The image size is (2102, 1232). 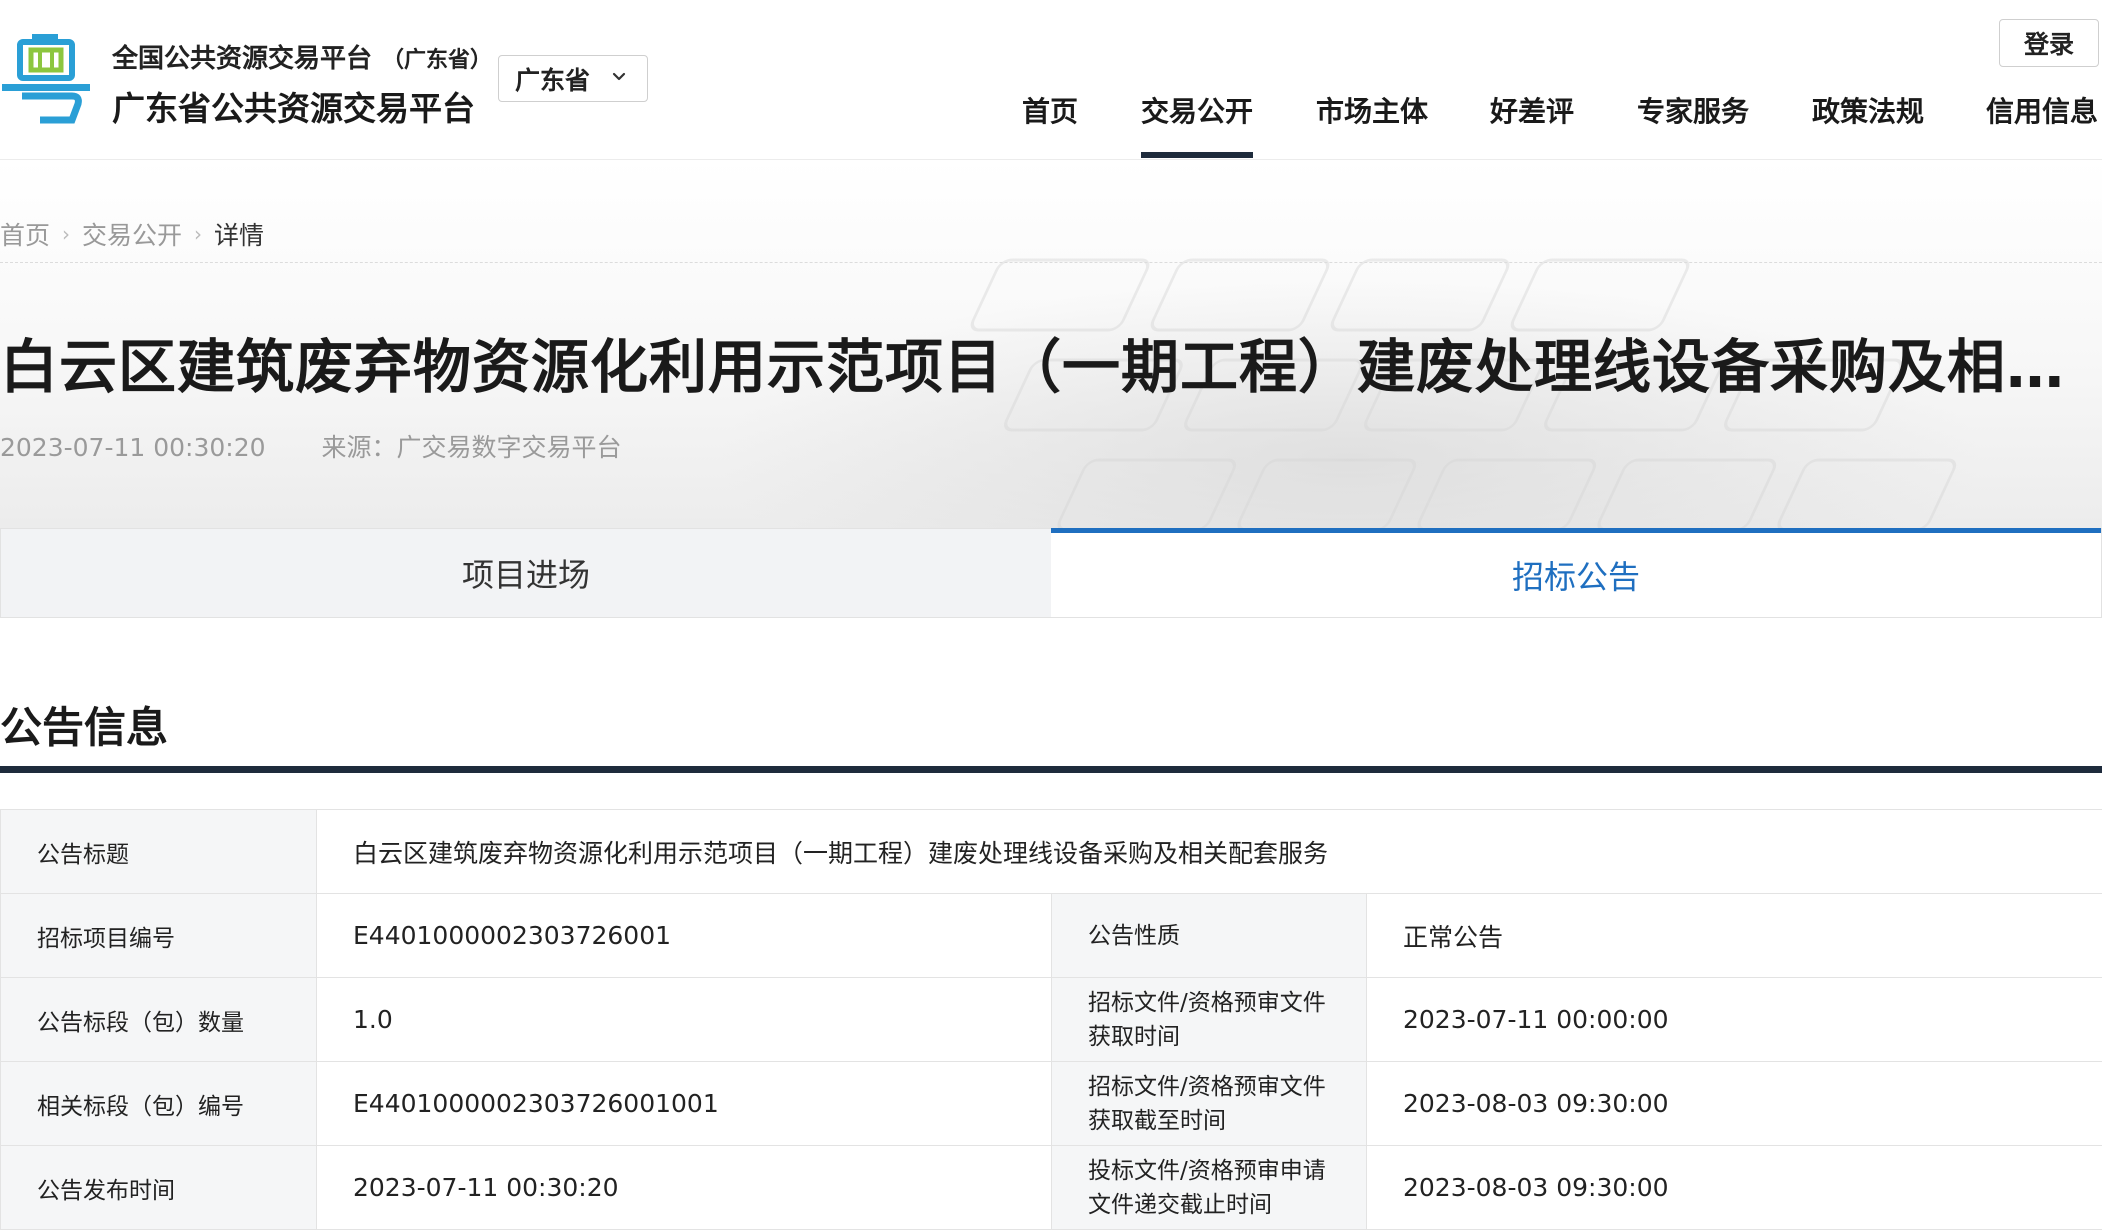 I want to click on nav-item-market-entities: 市场主体, so click(x=1372, y=125).